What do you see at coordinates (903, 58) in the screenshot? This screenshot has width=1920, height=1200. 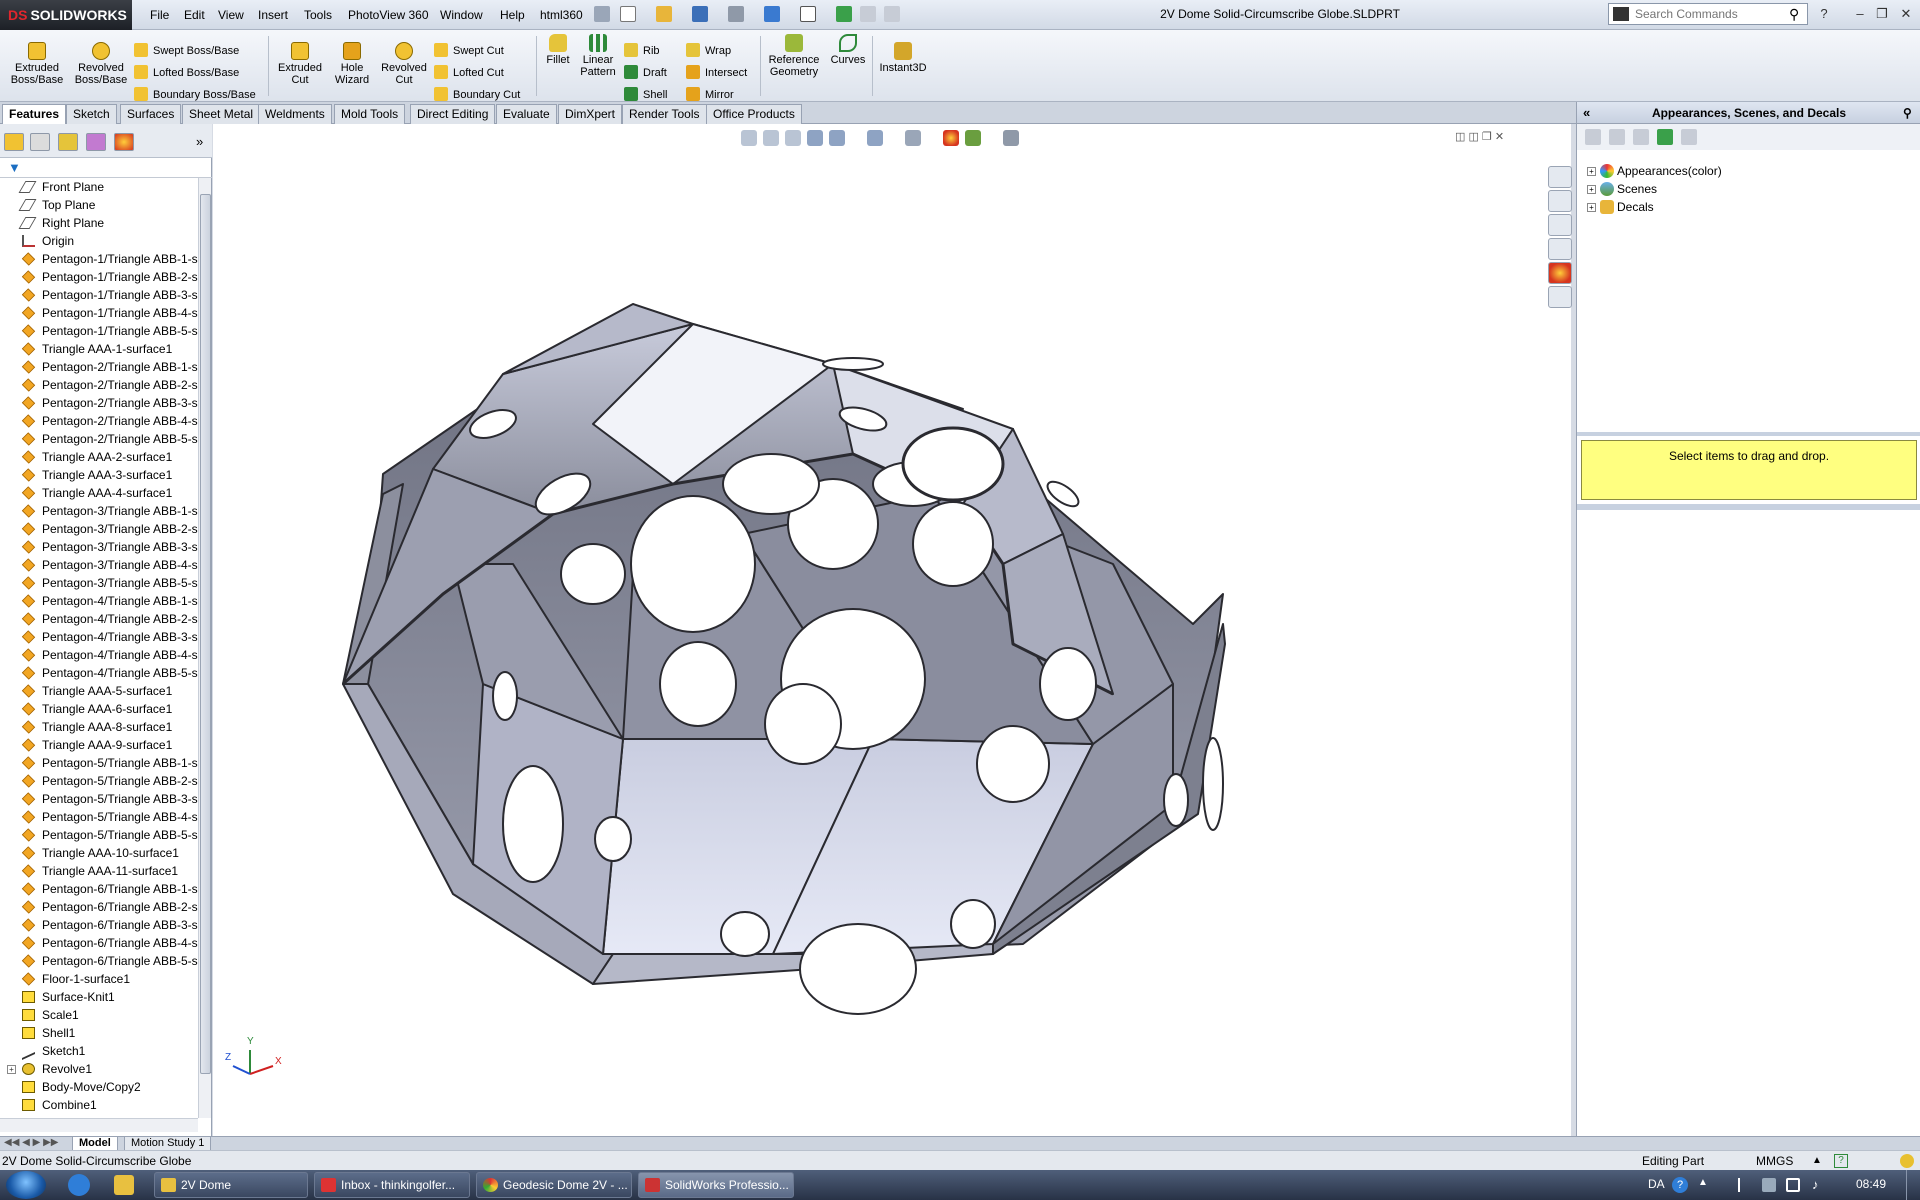 I see `instant3d-button: Instant3D` at bounding box center [903, 58].